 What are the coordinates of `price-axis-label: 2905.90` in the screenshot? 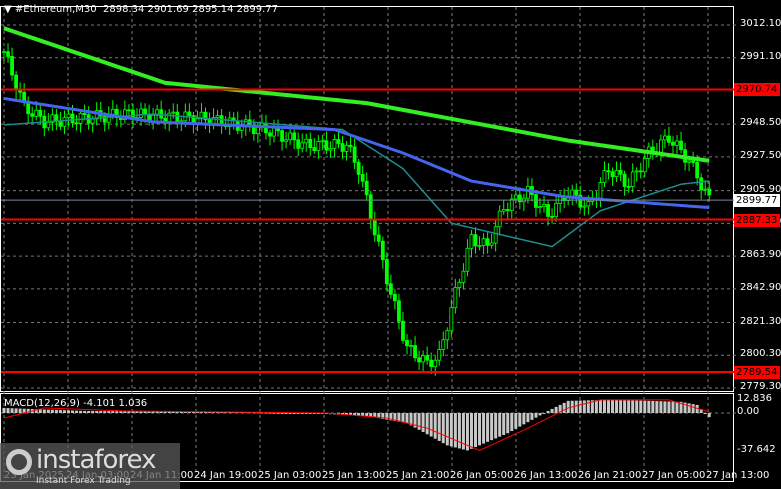 It's located at (760, 189).